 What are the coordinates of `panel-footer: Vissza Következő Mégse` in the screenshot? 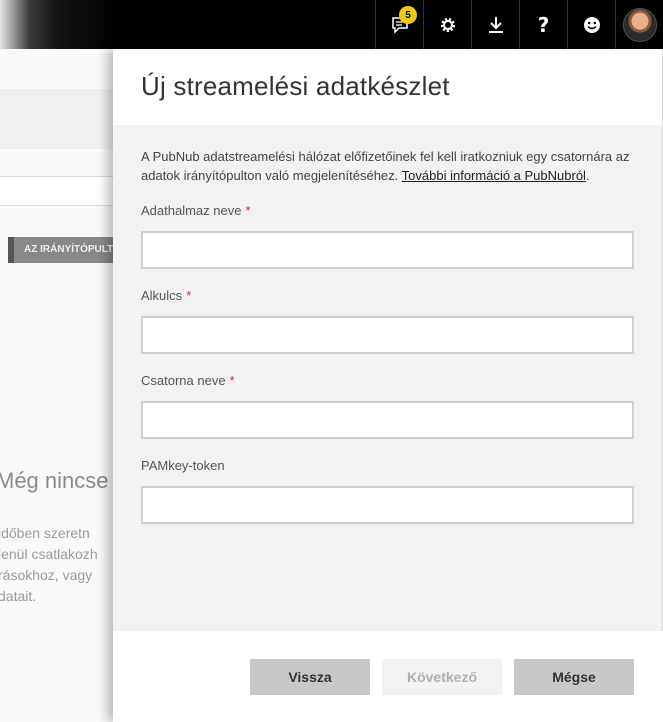 It's located at (388, 676).